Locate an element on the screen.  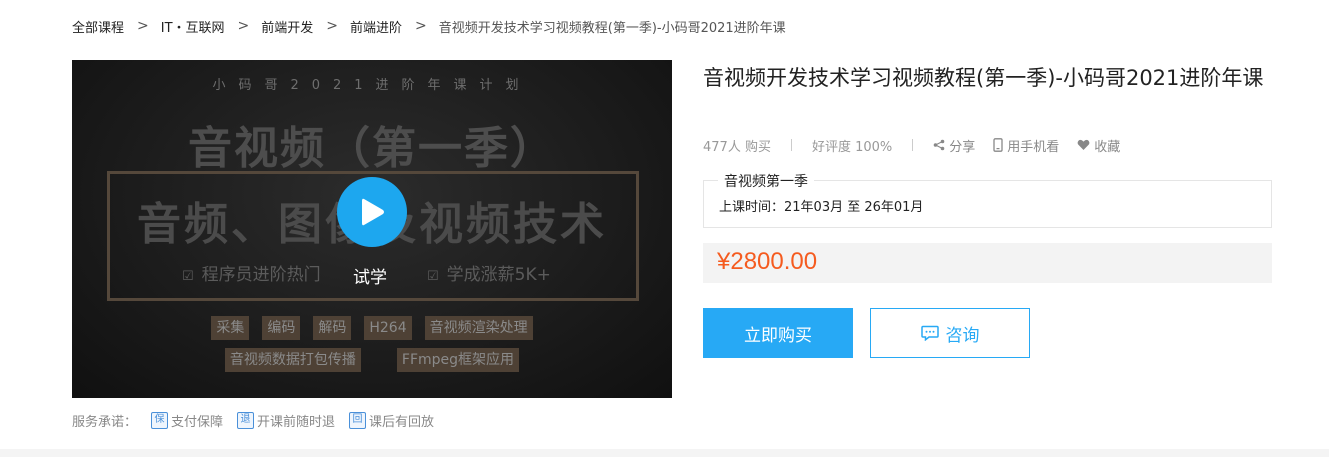
cover-point-text: 程序员进阶热门 is located at coordinates (261, 275).